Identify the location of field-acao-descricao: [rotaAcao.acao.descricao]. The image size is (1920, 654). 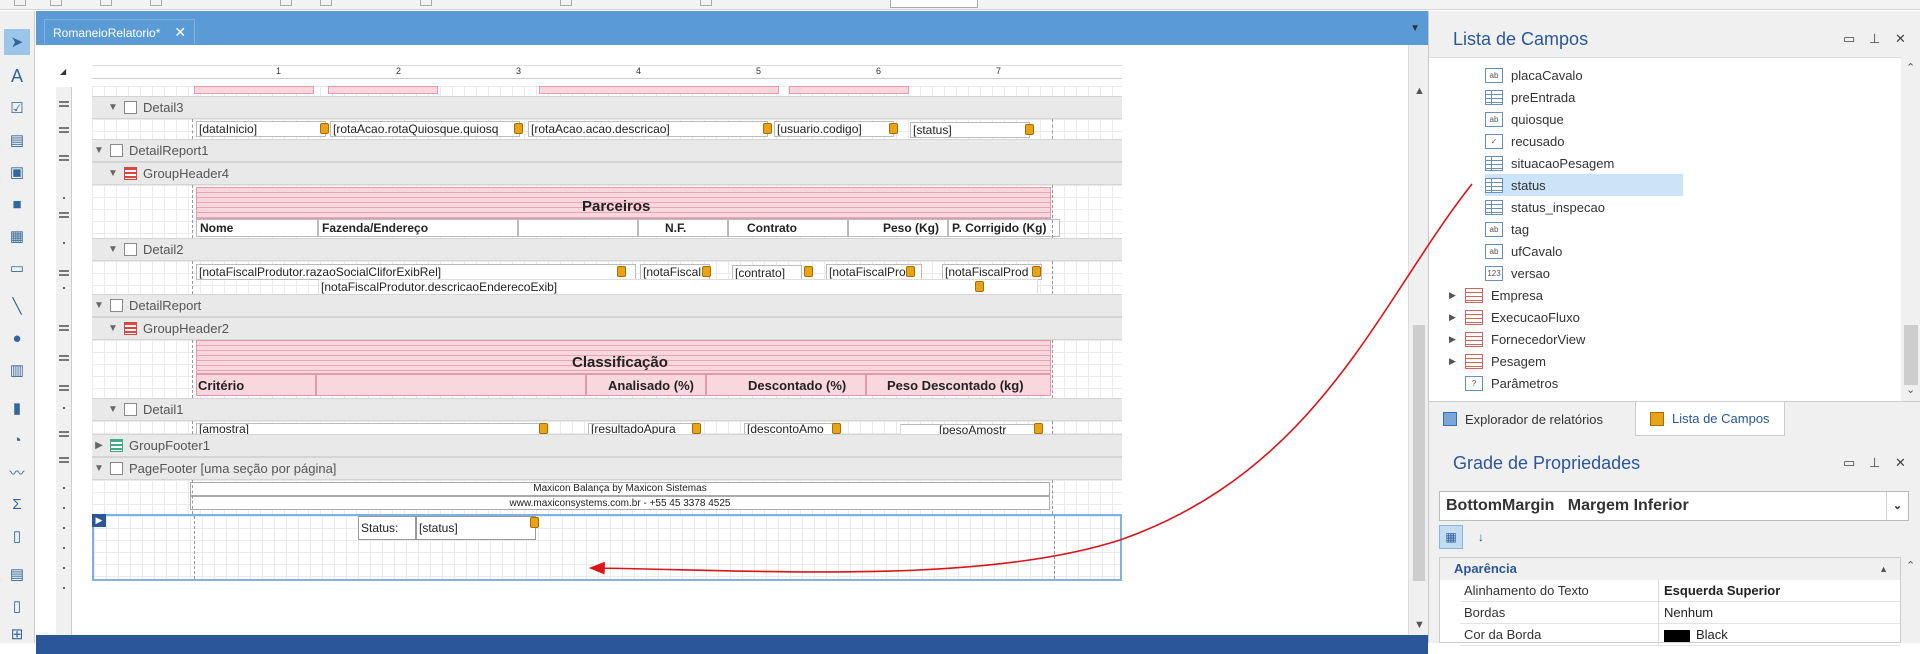
(648, 129).